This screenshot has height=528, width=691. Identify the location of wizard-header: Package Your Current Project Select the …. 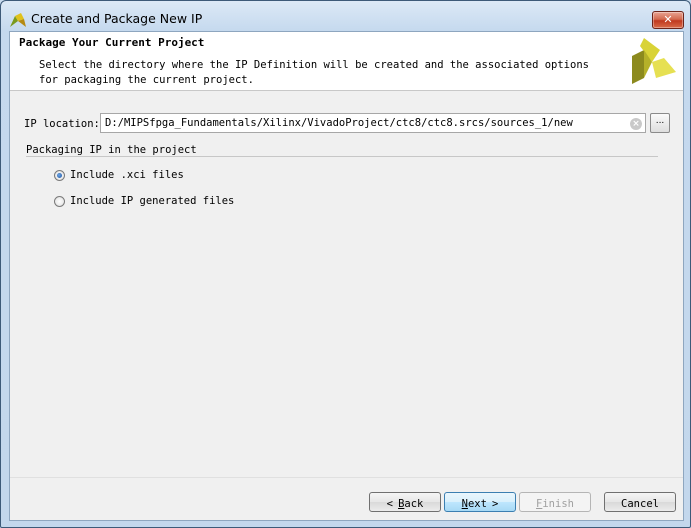
(346, 61).